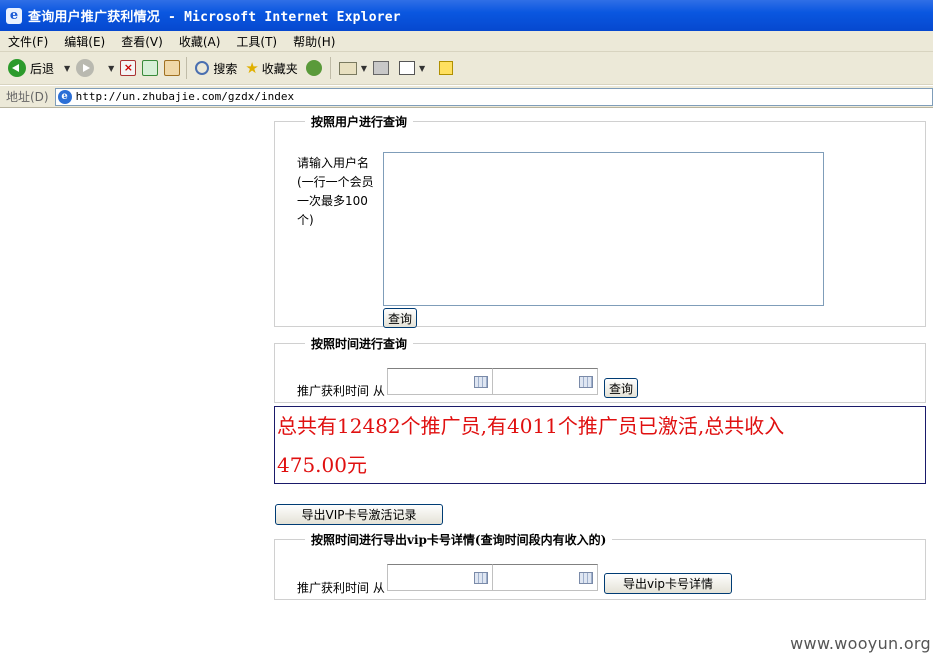 This screenshot has width=933, height=653. What do you see at coordinates (446, 68) in the screenshot?
I see `discuss-icon` at bounding box center [446, 68].